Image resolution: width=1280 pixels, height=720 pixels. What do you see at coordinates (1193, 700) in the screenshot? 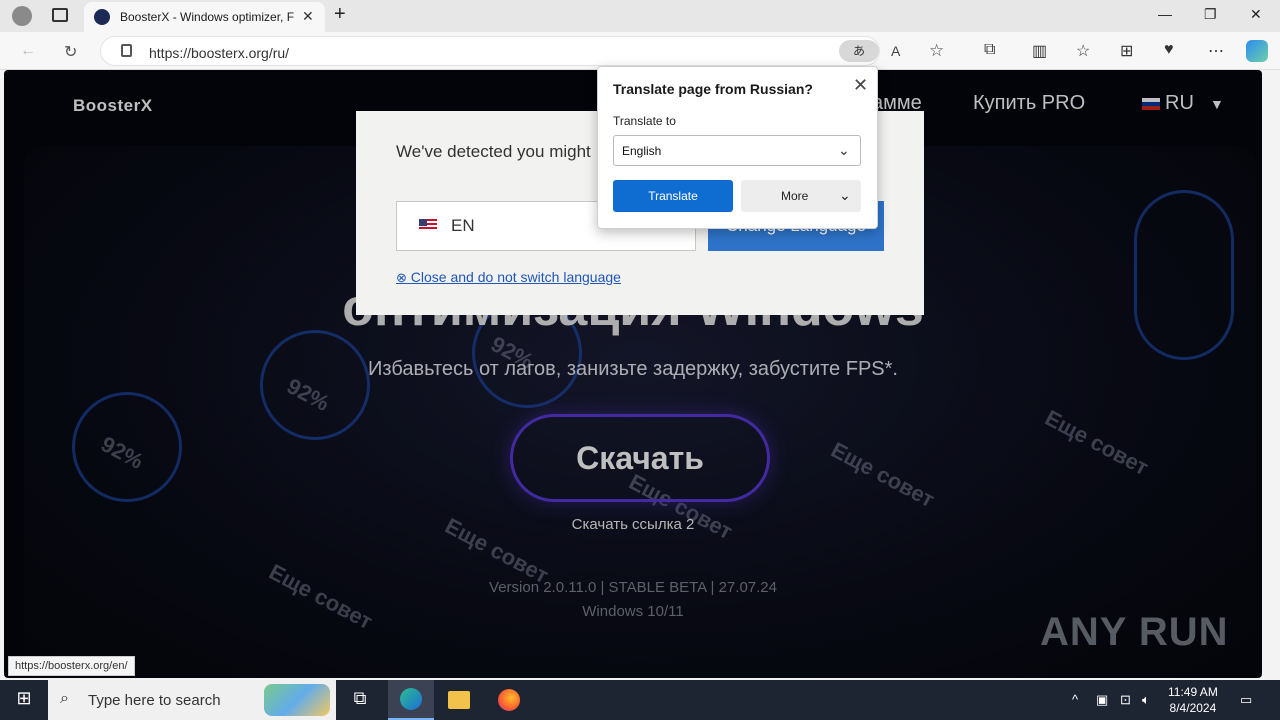
I see `taskbar-clock: 11:49 AM 8/4/2024` at bounding box center [1193, 700].